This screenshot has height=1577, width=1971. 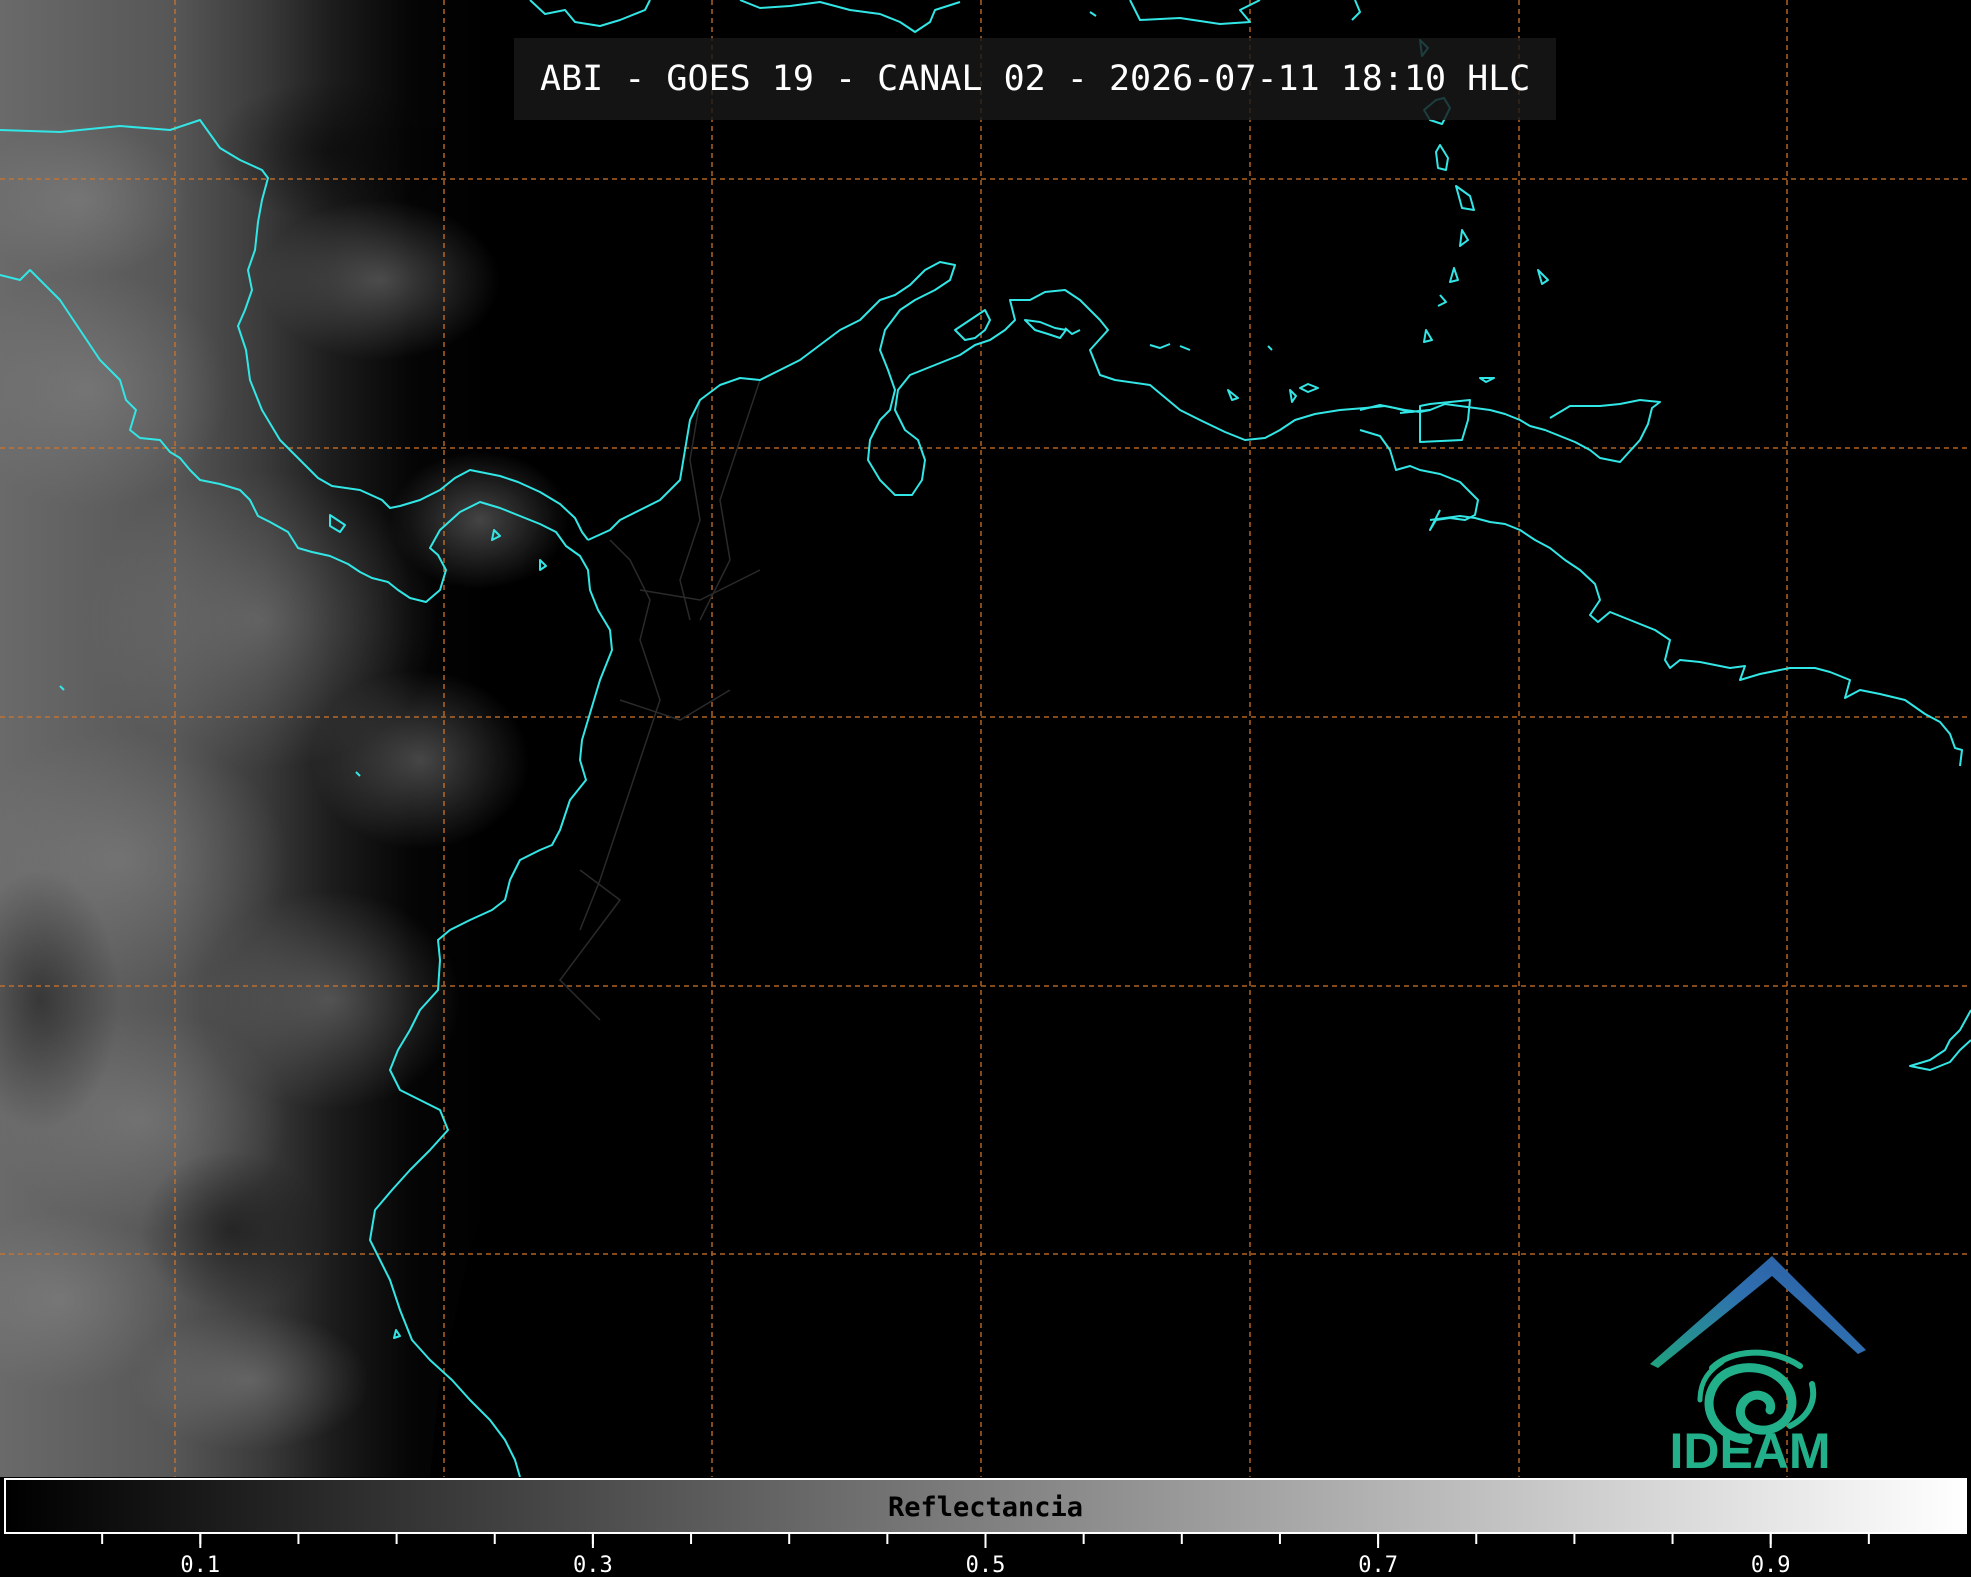 I want to click on colorbar-tick-label: 0.1, so click(x=200, y=1565).